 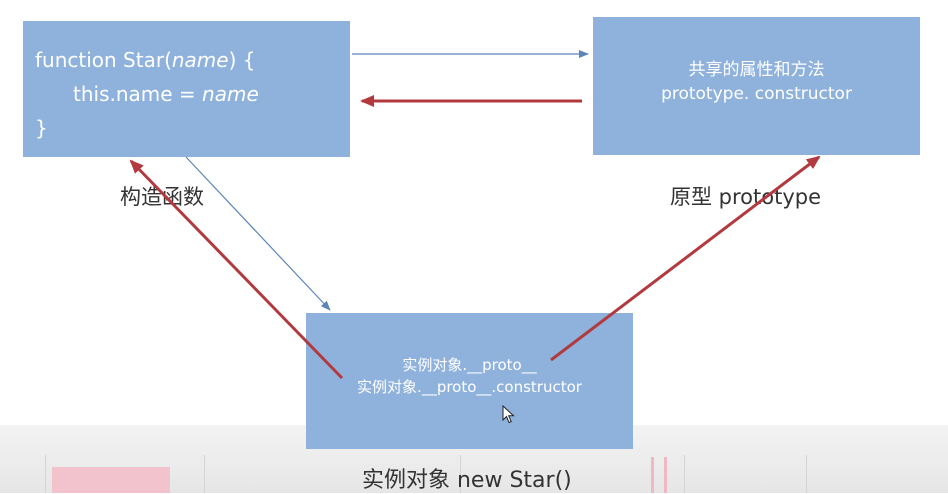 What do you see at coordinates (685, 258) in the screenshot?
I see `arrow-instance-proto-to-prototype` at bounding box center [685, 258].